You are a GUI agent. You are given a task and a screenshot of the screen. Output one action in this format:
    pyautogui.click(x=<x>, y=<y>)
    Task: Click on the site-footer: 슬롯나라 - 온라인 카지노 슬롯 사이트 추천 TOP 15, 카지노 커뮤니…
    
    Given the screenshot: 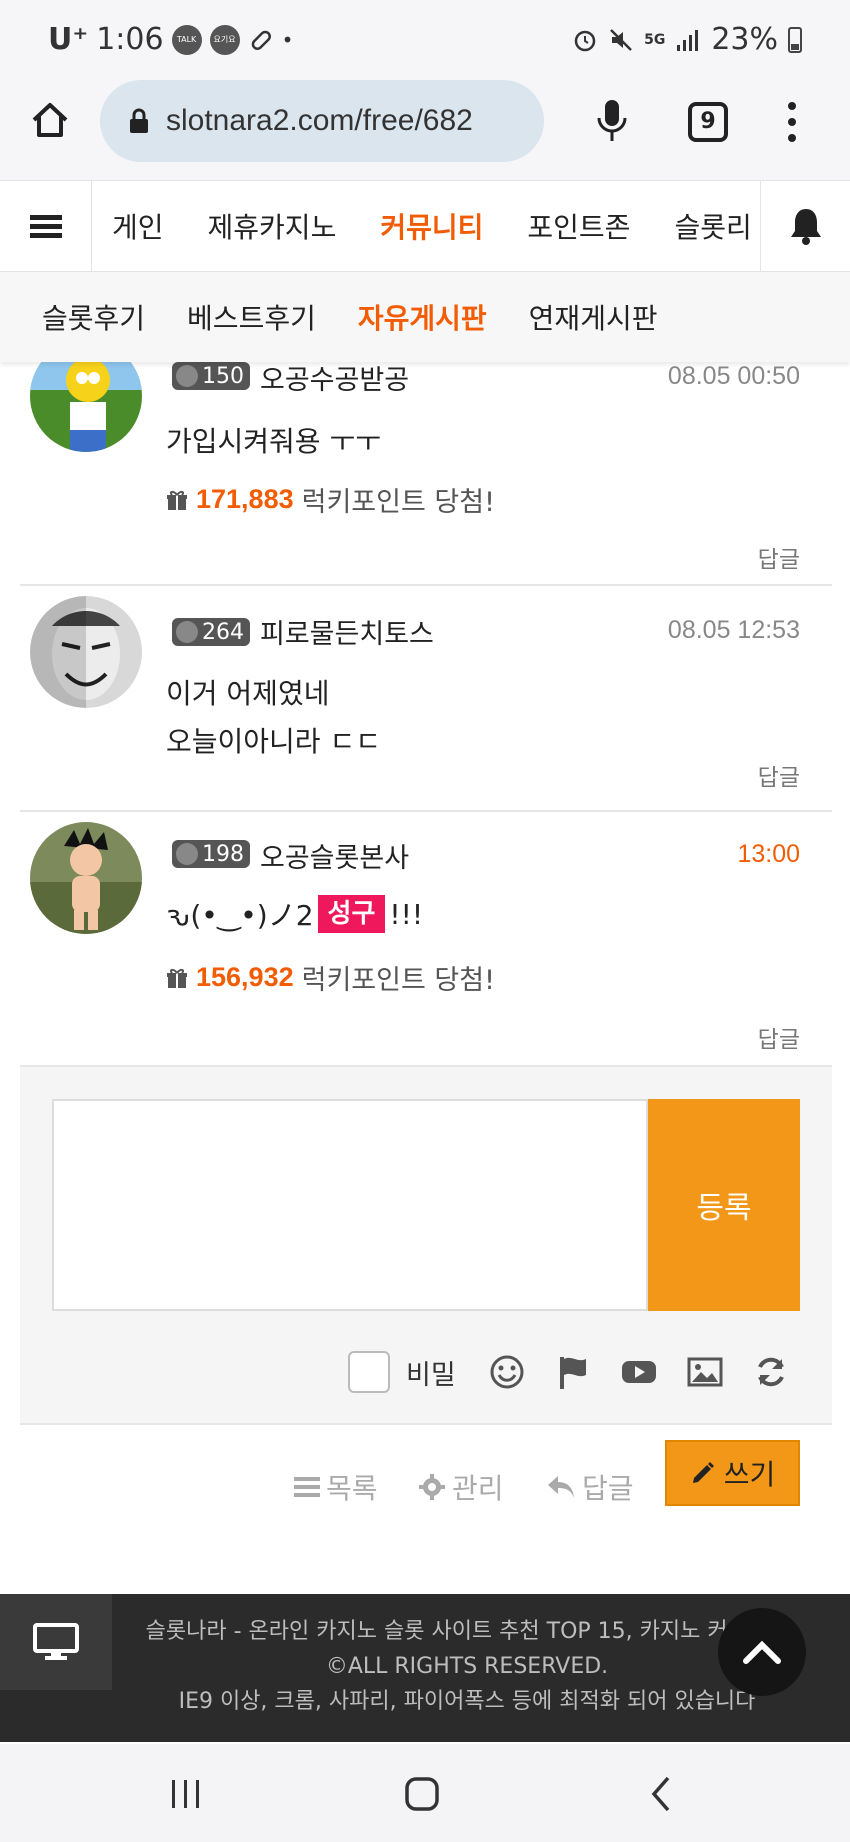 What is the action you would take?
    pyautogui.click(x=425, y=1668)
    